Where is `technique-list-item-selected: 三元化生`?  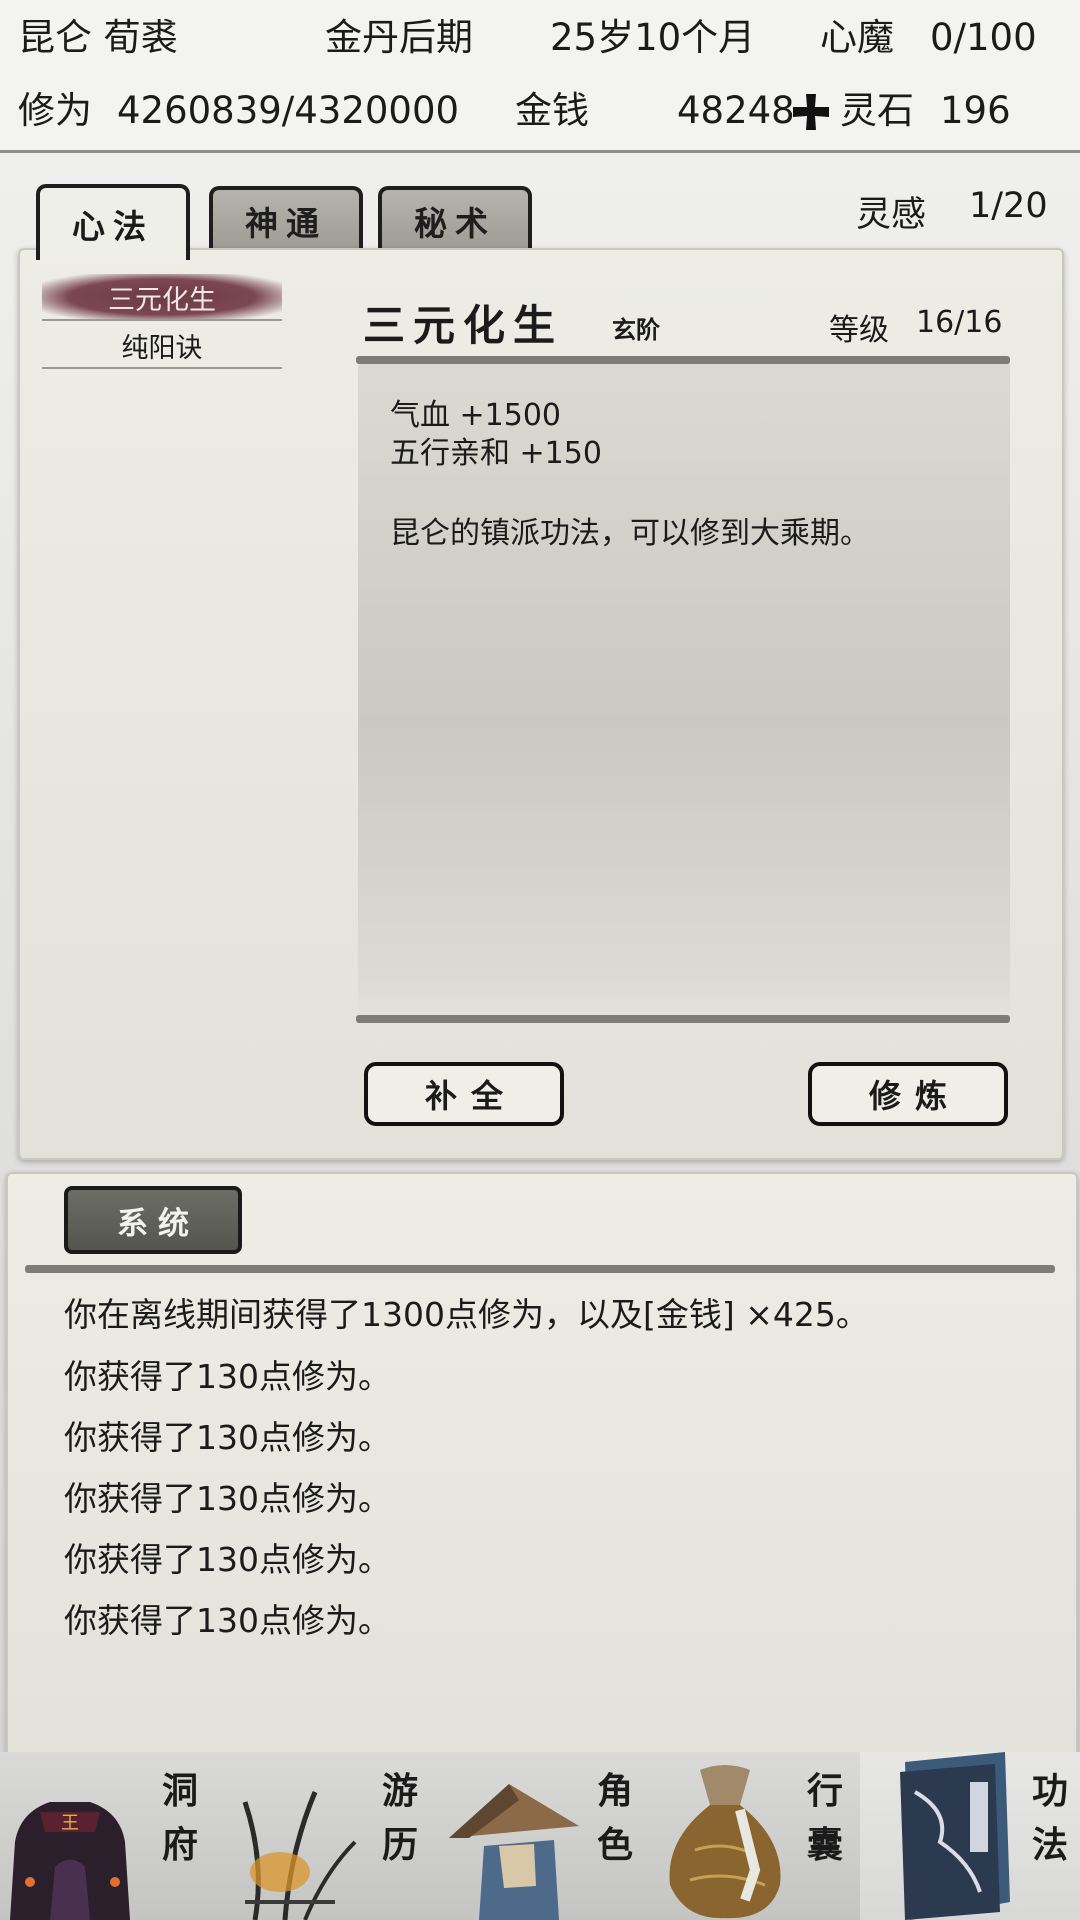 technique-list-item-selected: 三元化生 is located at coordinates (162, 297).